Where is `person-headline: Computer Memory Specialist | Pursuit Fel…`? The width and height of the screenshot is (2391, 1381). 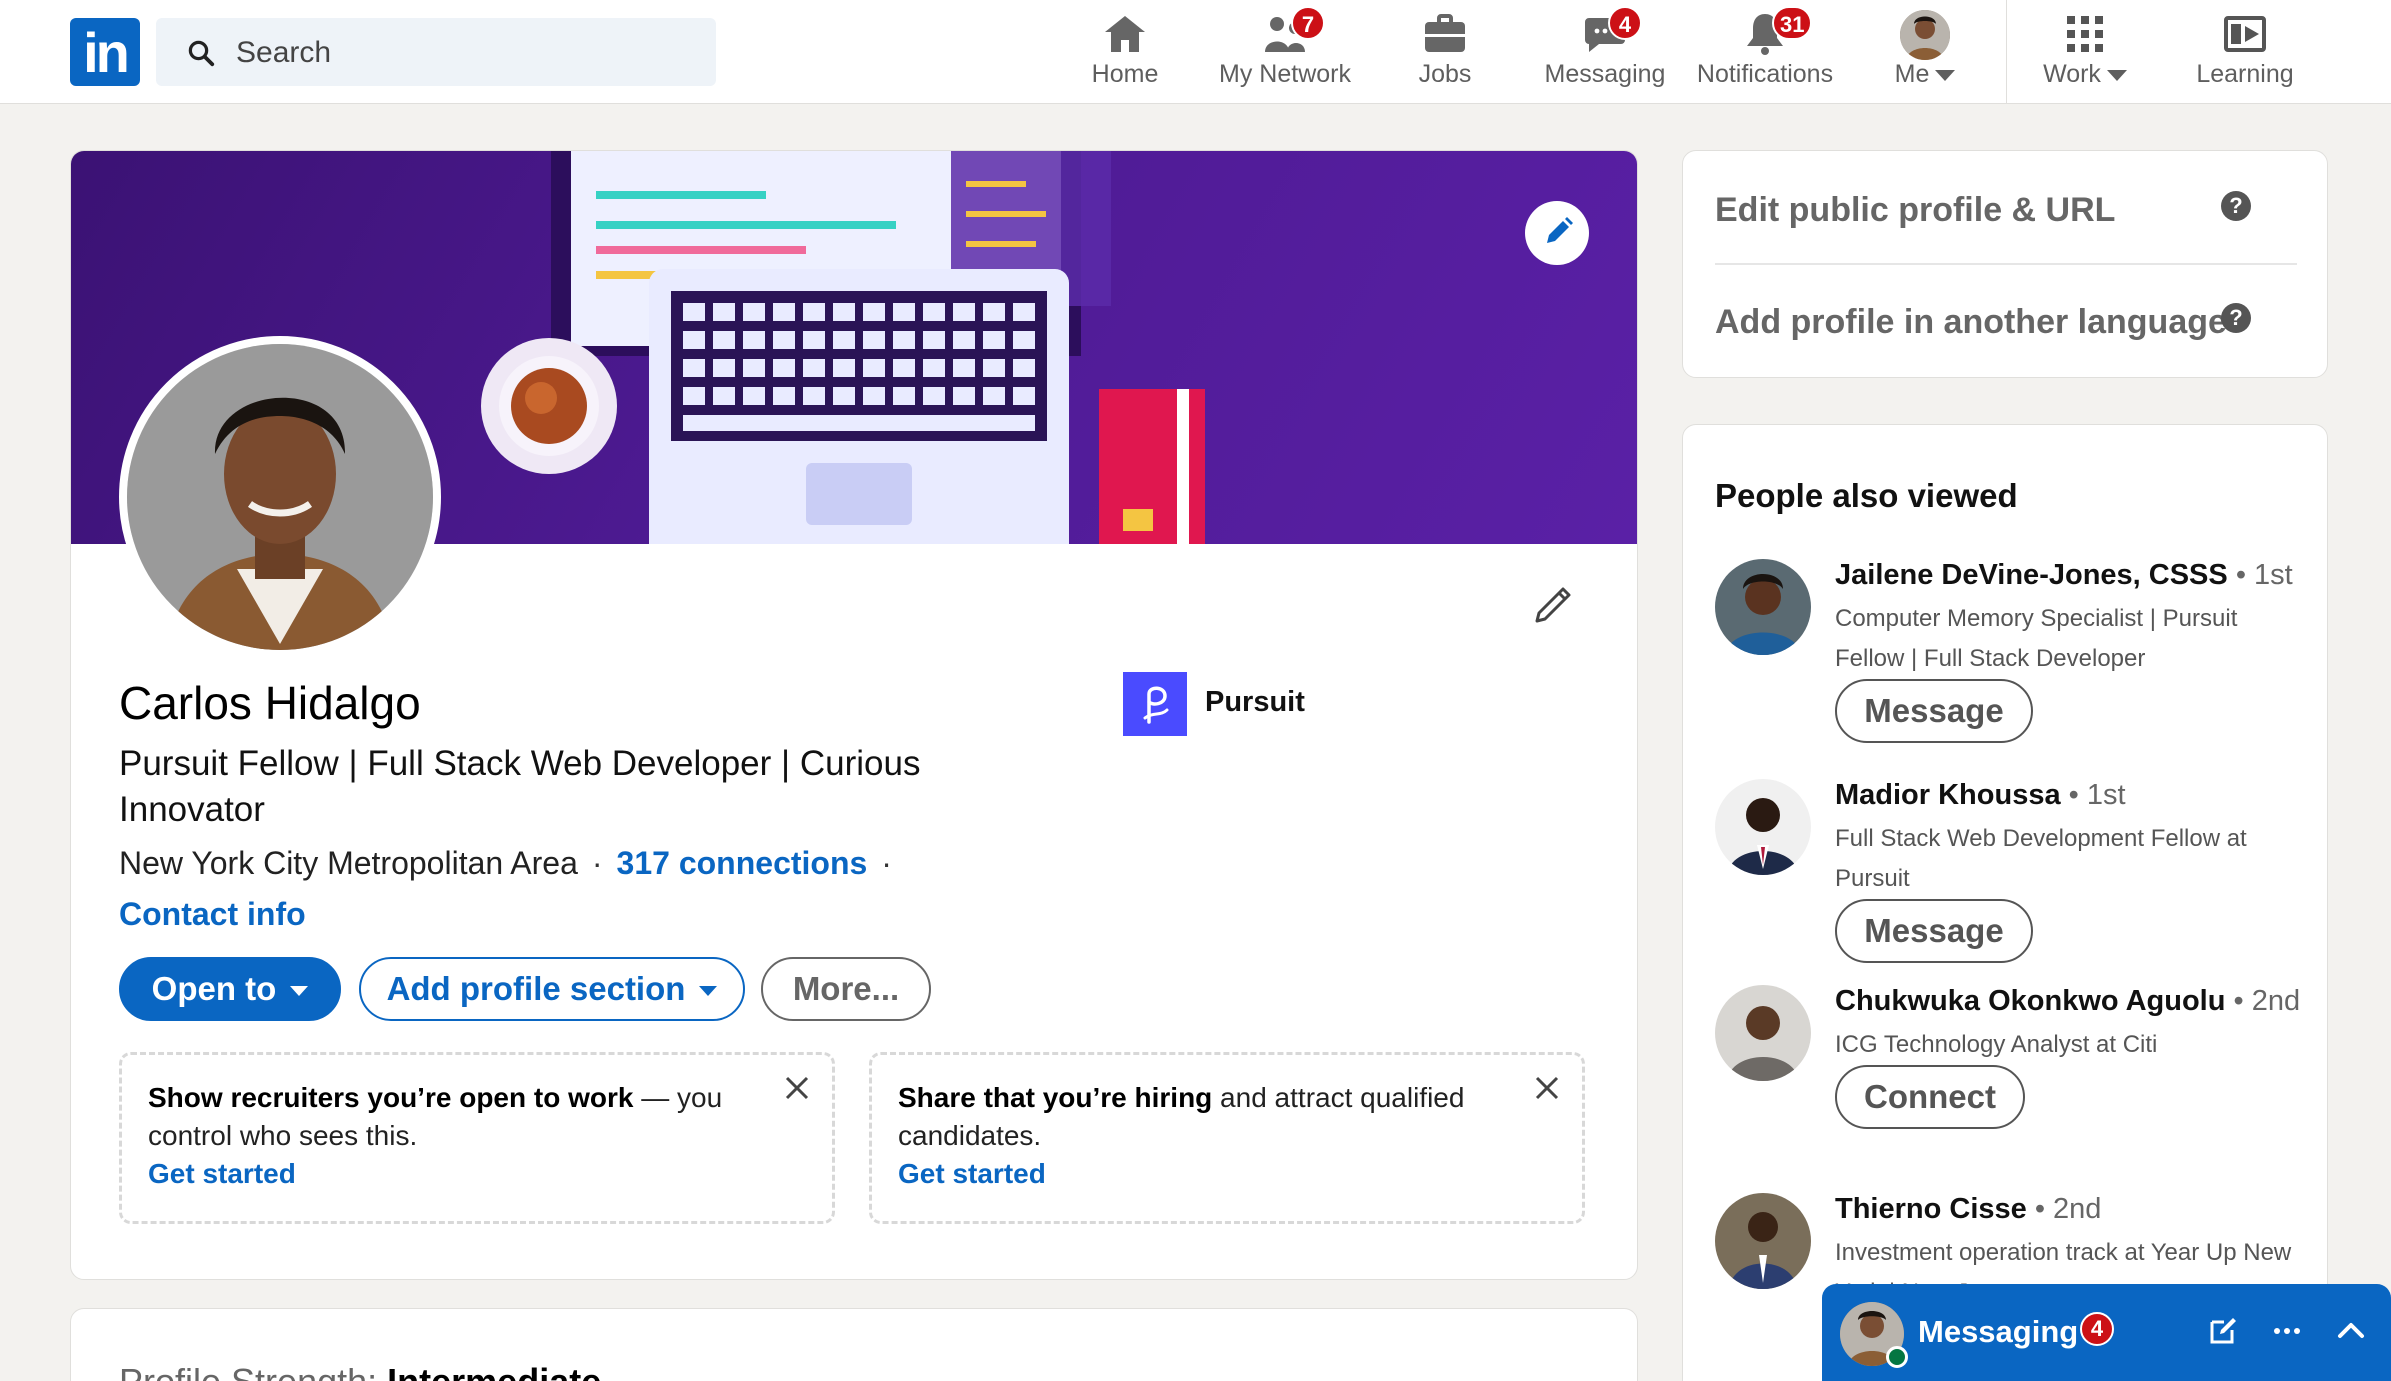
person-headline: Computer Memory Specialist | Pursuit Fel… is located at coordinates (2036, 638).